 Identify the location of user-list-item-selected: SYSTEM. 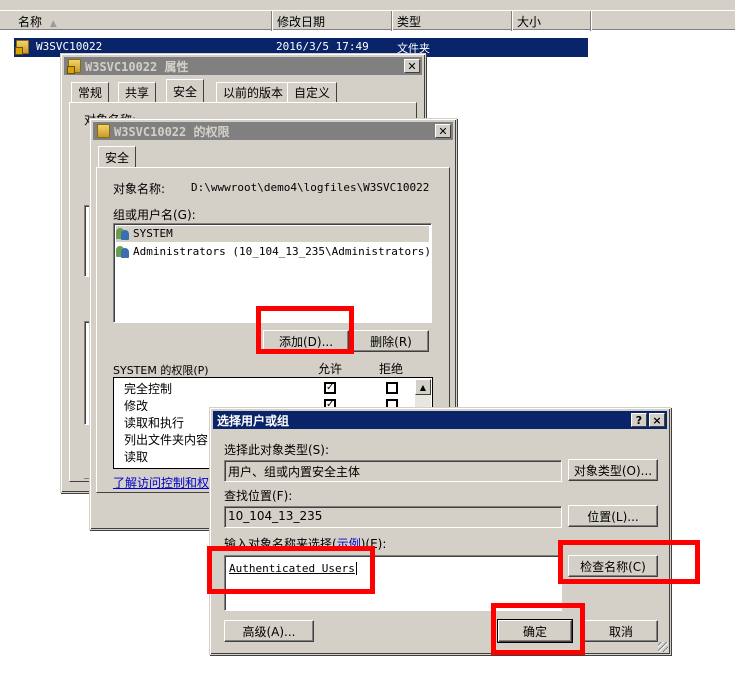
(272, 234).